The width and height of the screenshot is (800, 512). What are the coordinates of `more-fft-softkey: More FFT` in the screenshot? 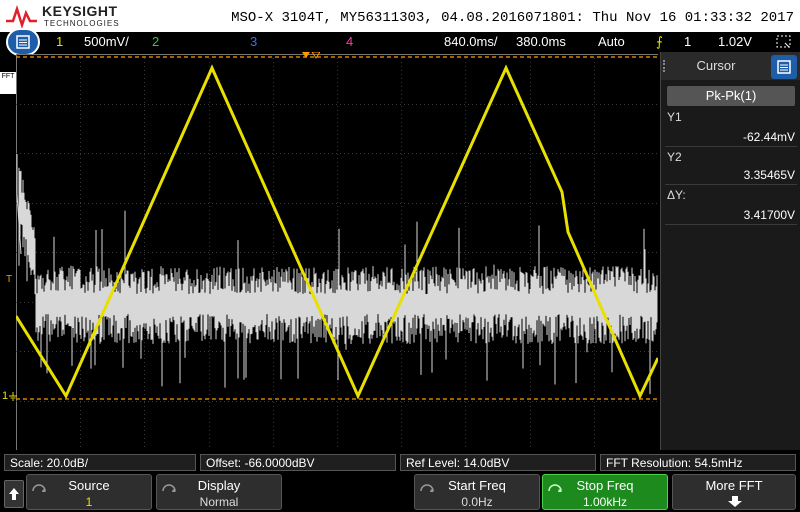 It's located at (734, 492).